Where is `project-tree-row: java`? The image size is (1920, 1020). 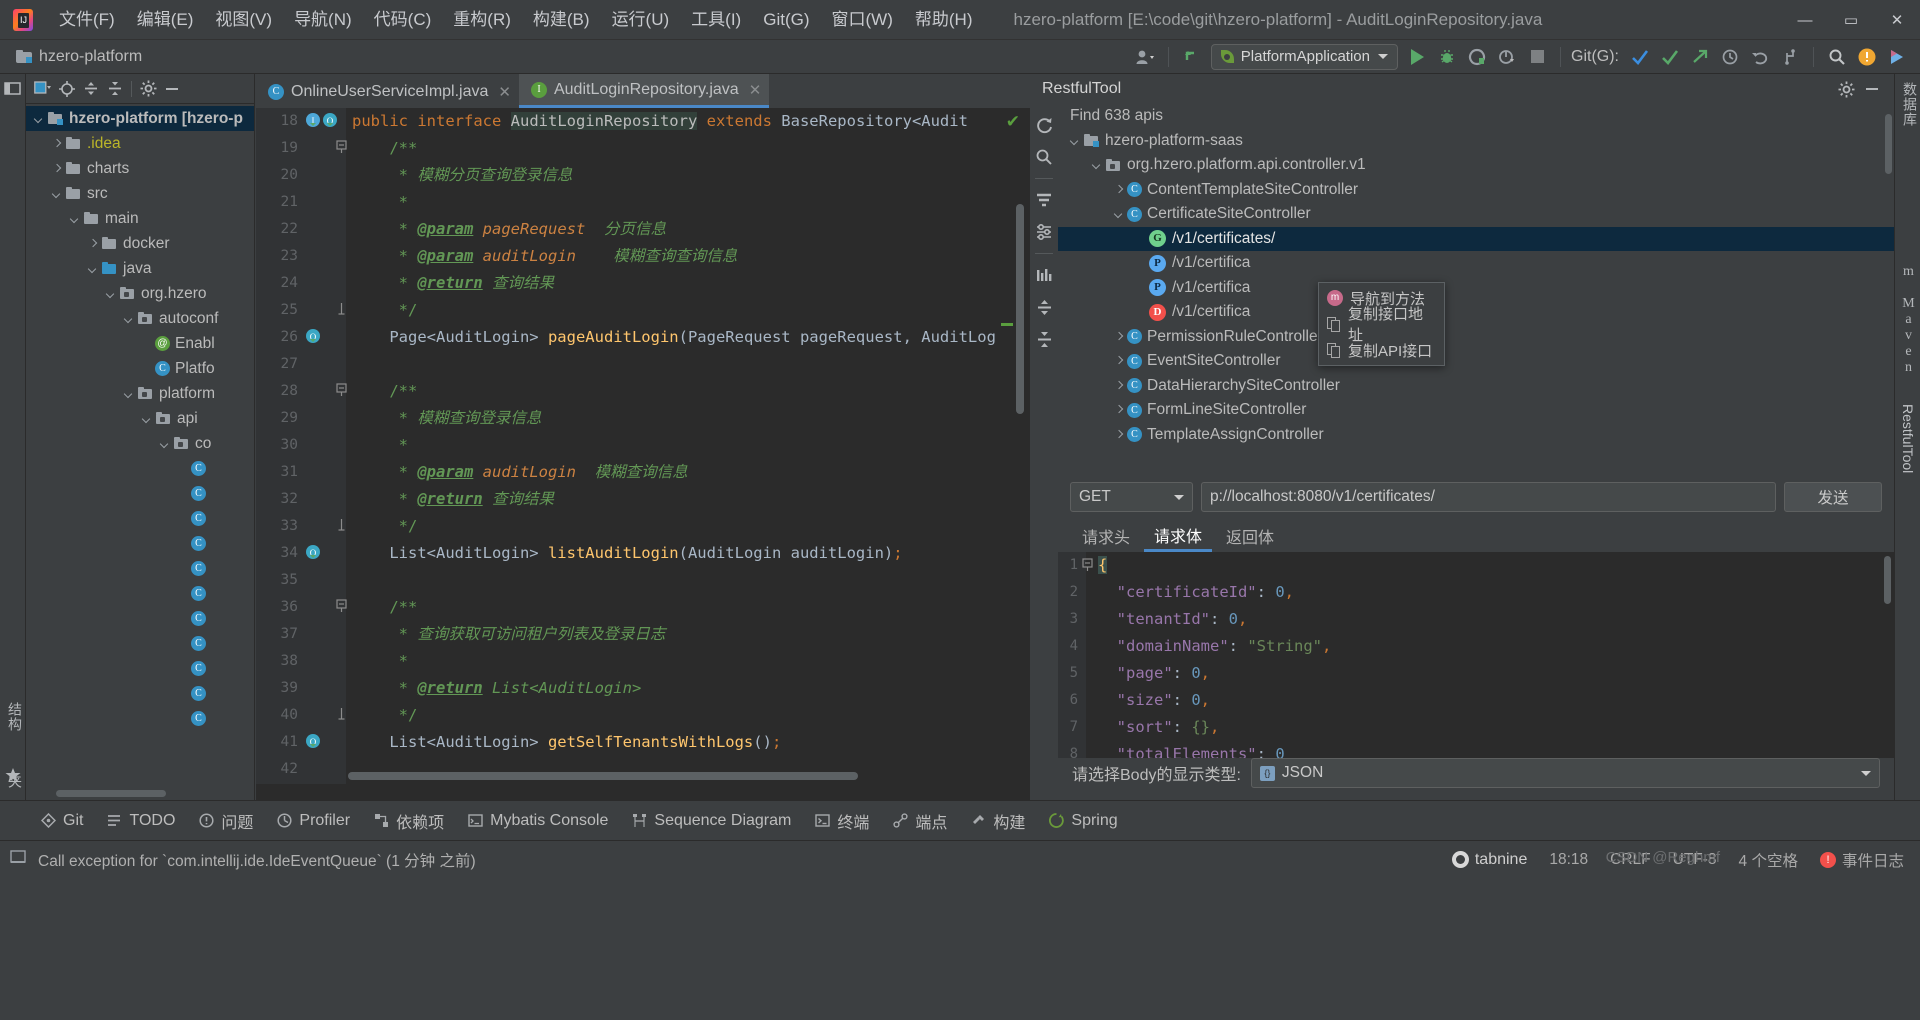 project-tree-row: java is located at coordinates (140, 268).